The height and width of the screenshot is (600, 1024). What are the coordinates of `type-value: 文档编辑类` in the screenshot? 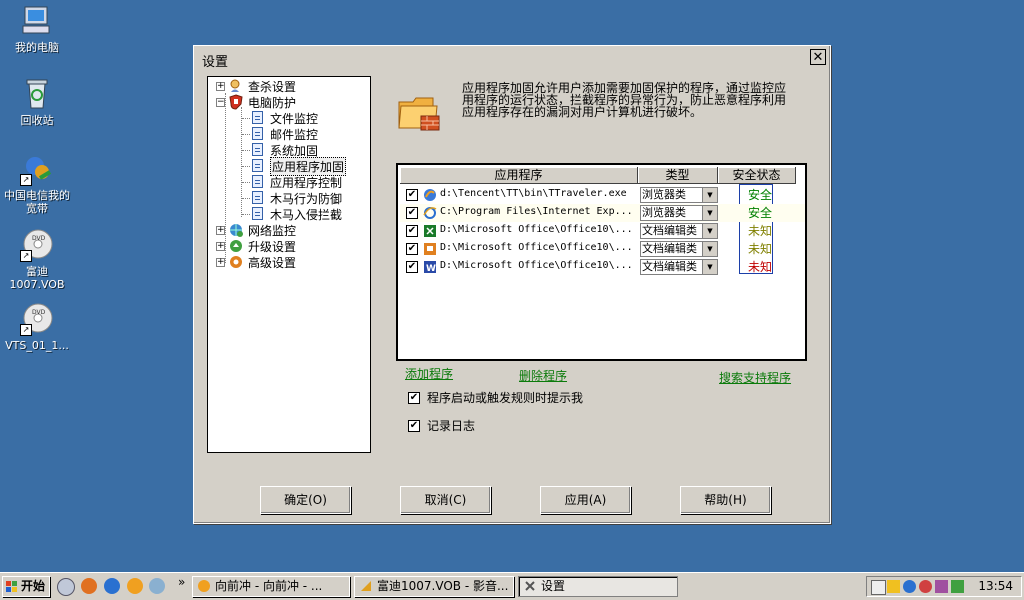 It's located at (669, 230).